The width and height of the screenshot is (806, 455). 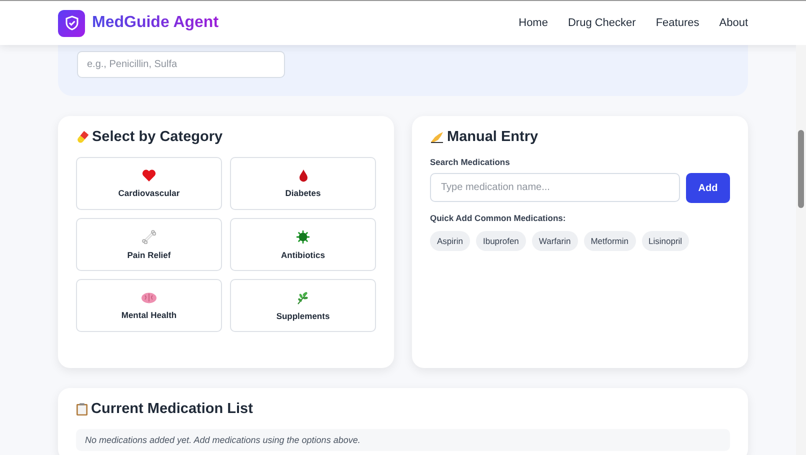 I want to click on category-button: Mental Health, so click(x=149, y=305).